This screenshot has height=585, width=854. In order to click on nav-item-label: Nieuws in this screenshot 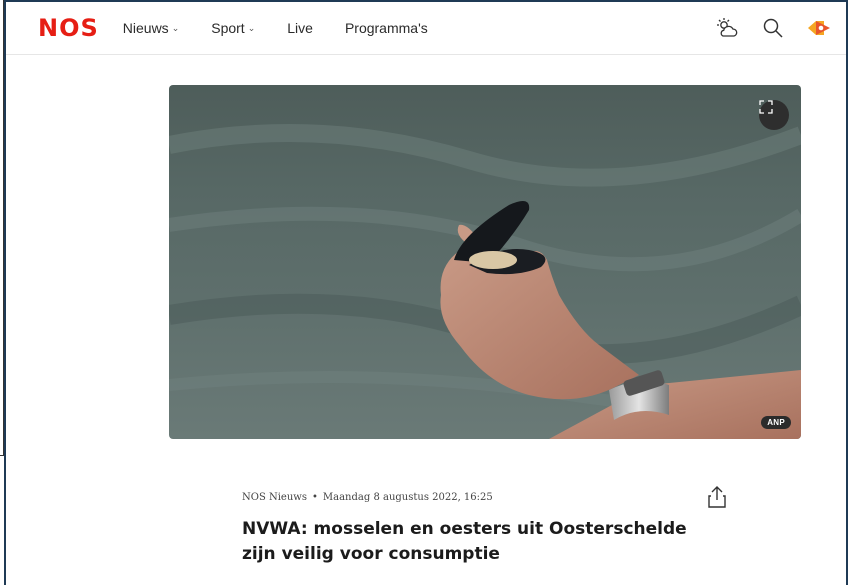, I will do `click(145, 28)`.